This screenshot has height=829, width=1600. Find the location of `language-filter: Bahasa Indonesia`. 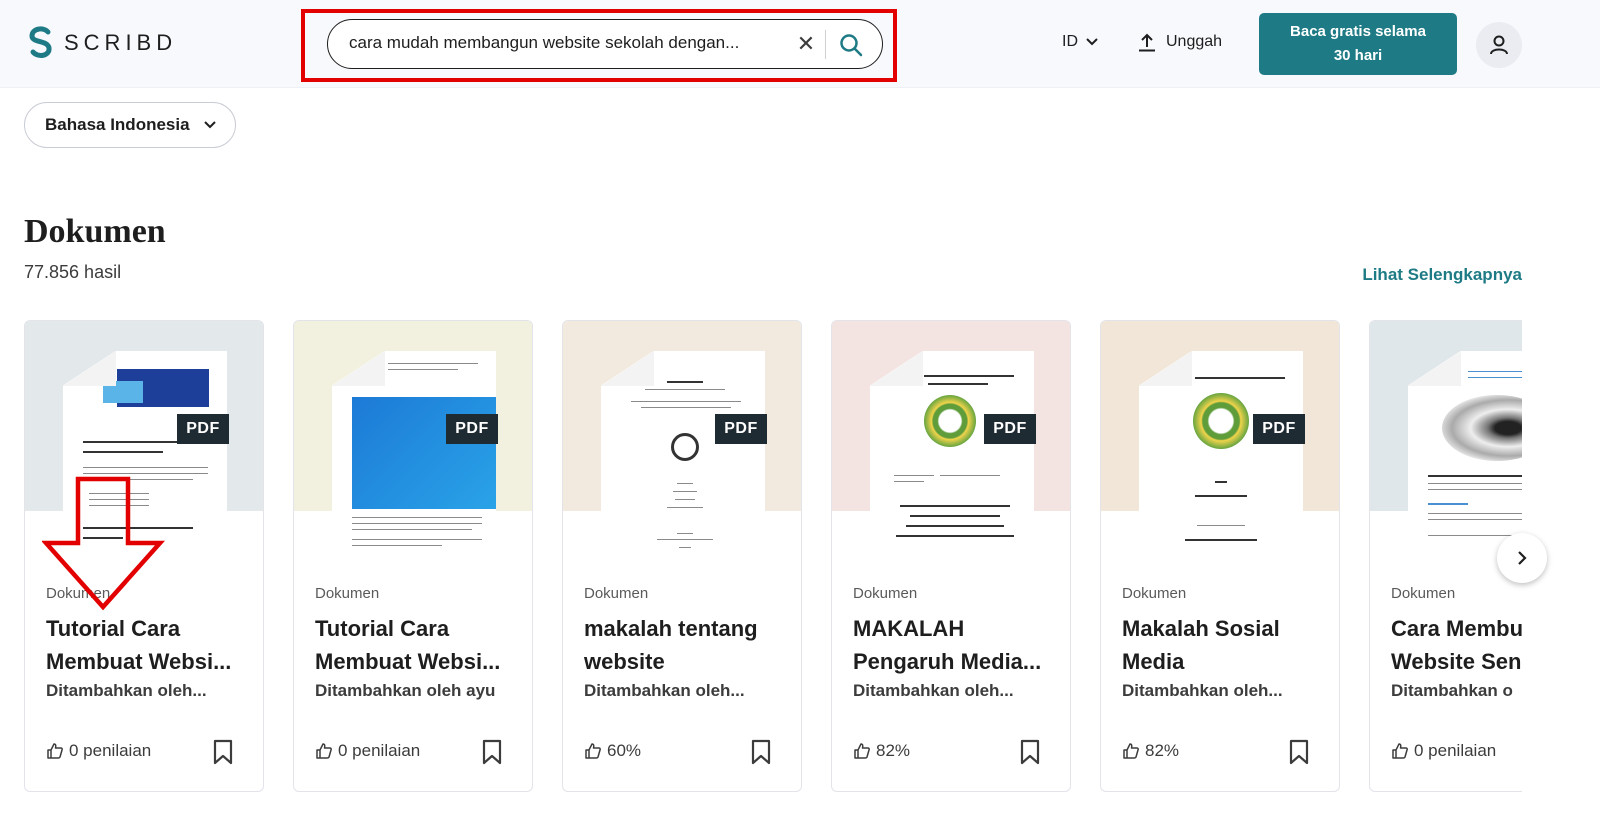

language-filter: Bahasa Indonesia is located at coordinates (130, 125).